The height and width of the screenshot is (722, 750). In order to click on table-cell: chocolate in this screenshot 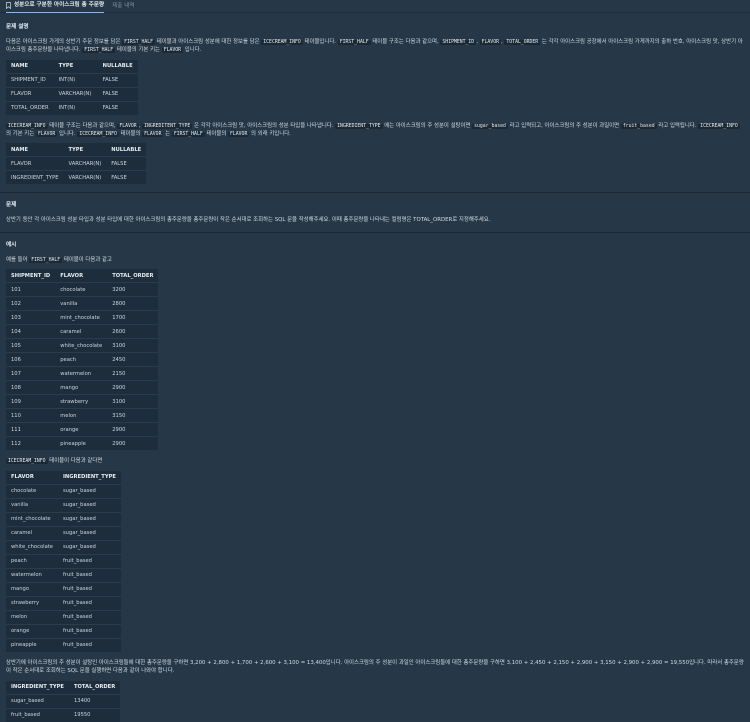, I will do `click(32, 491)`.